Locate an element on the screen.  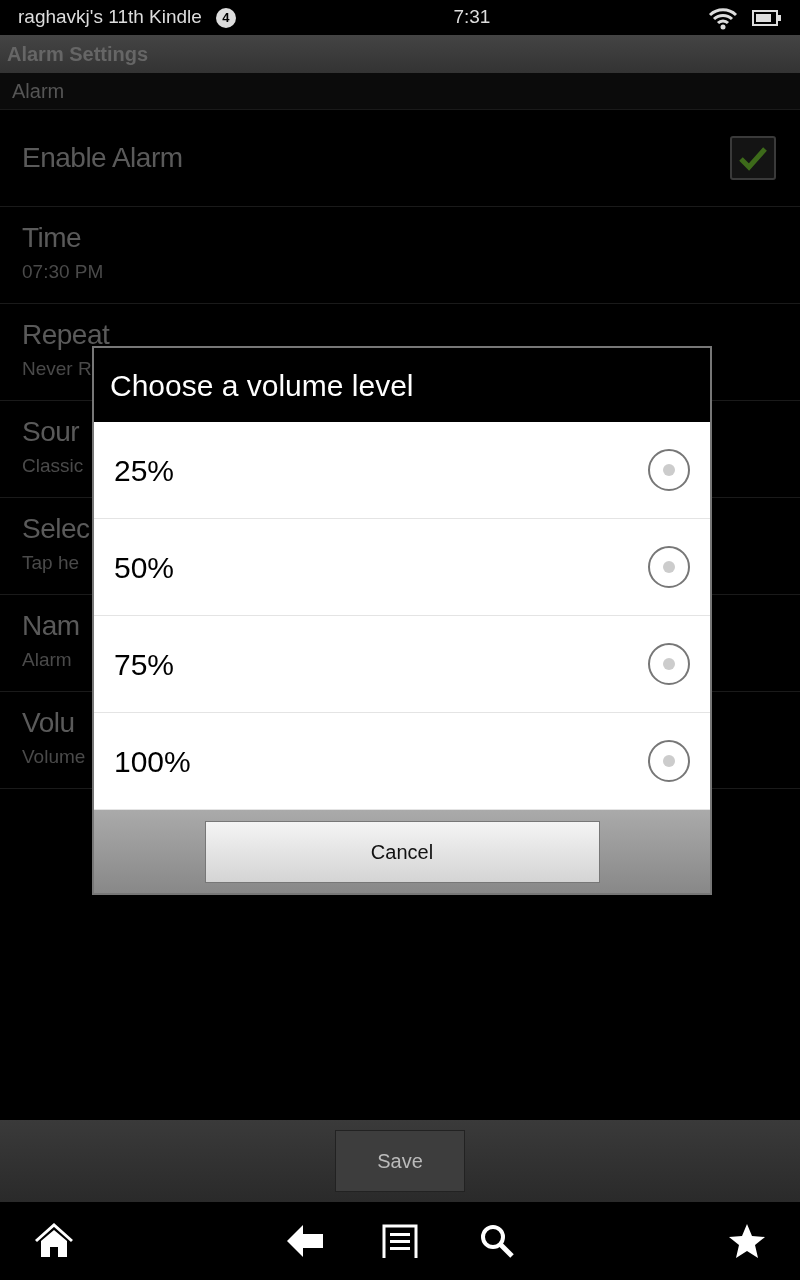
battery-icon is located at coordinates (767, 17).